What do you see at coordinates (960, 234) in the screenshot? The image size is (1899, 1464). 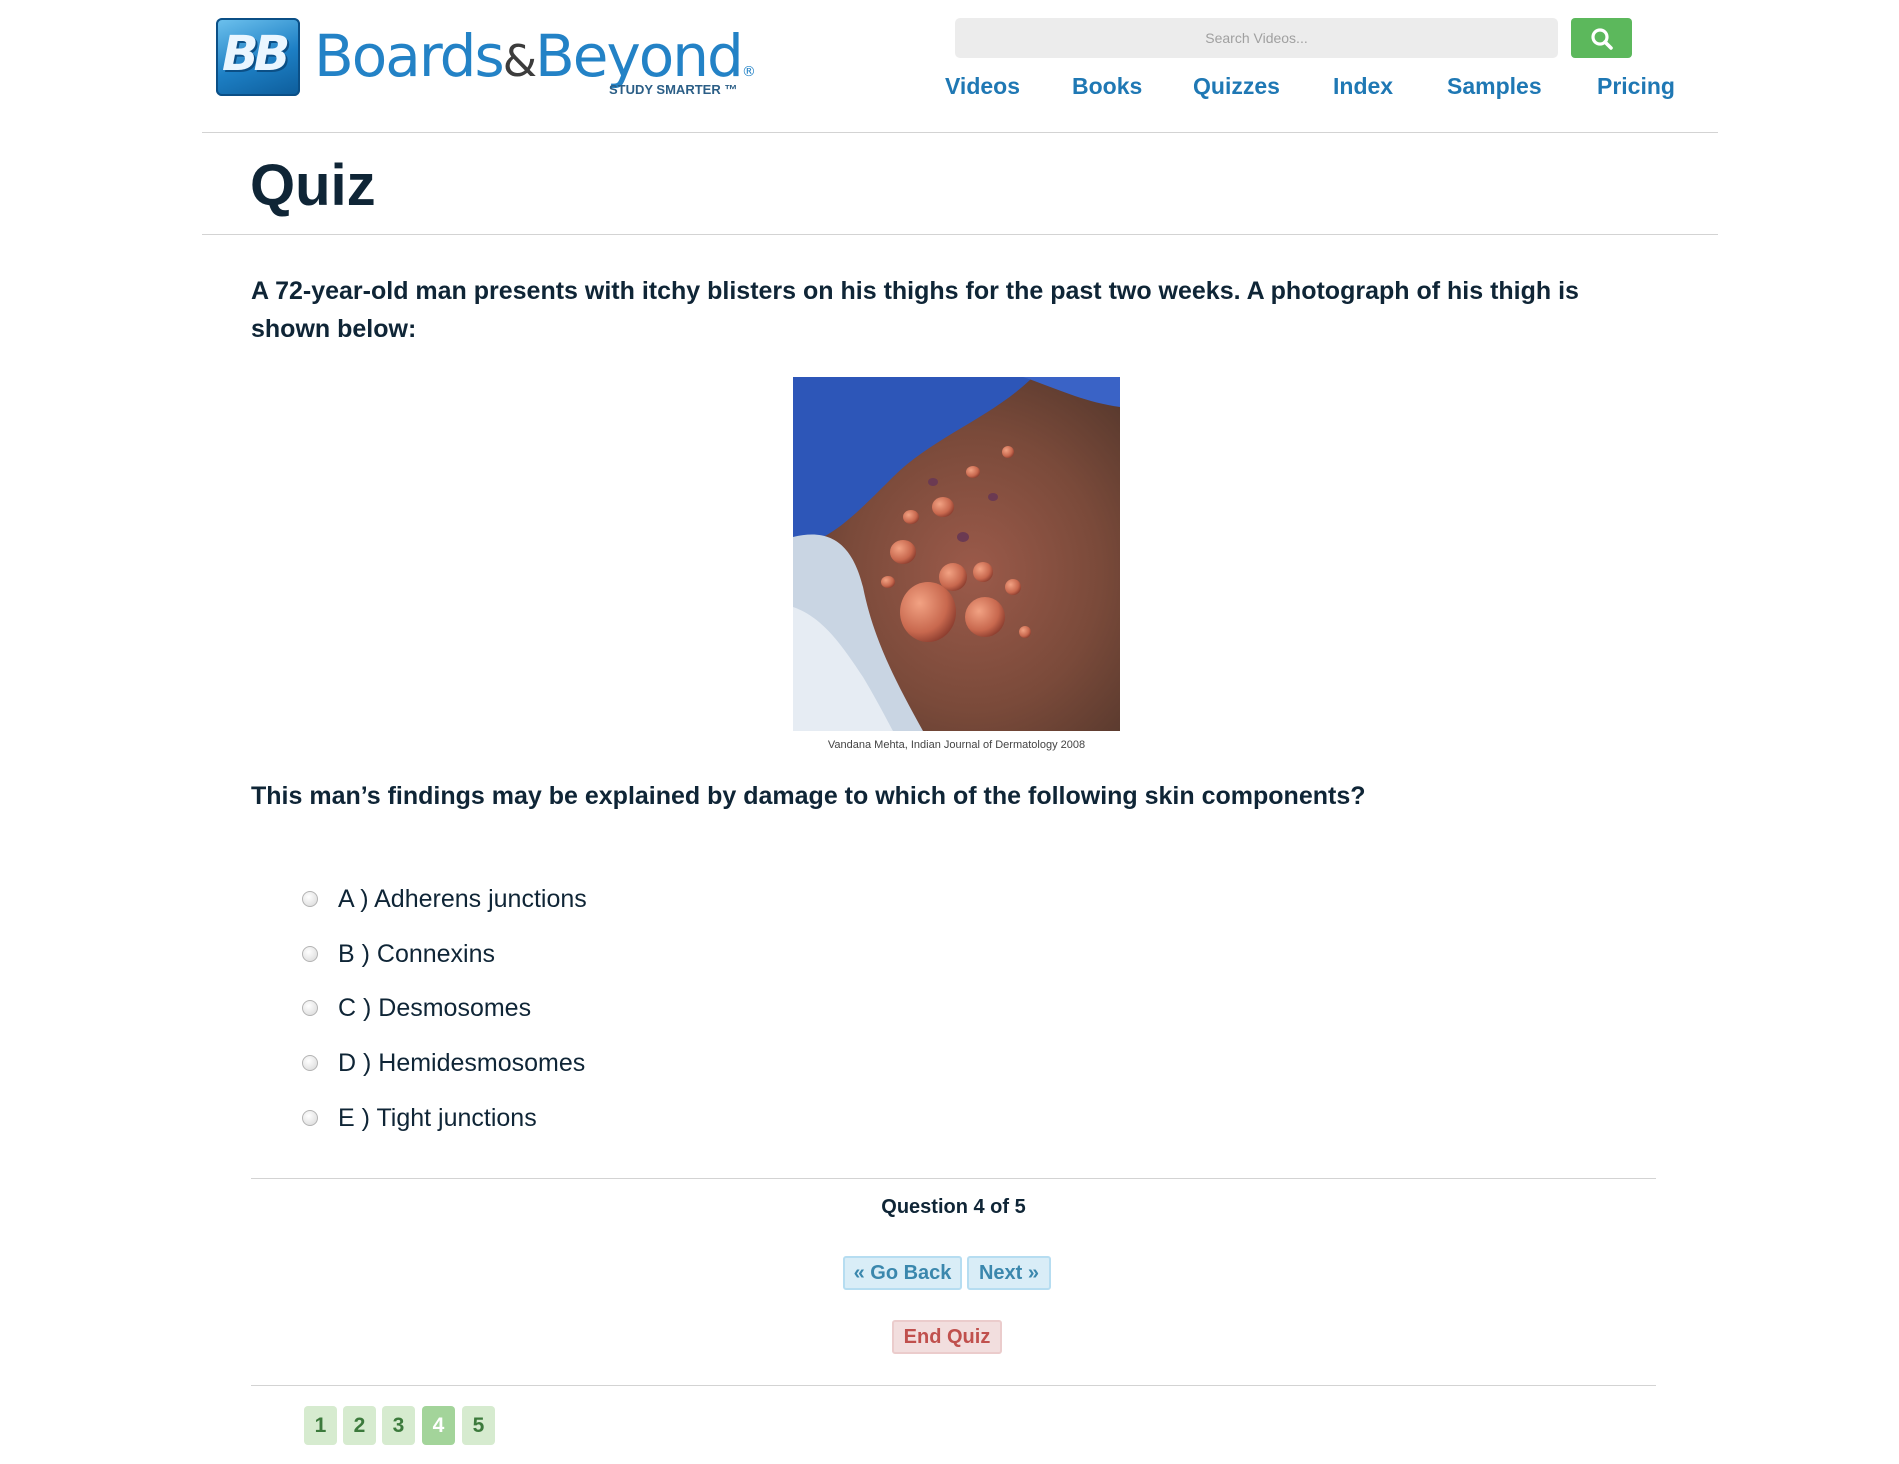 I see `title-divider` at bounding box center [960, 234].